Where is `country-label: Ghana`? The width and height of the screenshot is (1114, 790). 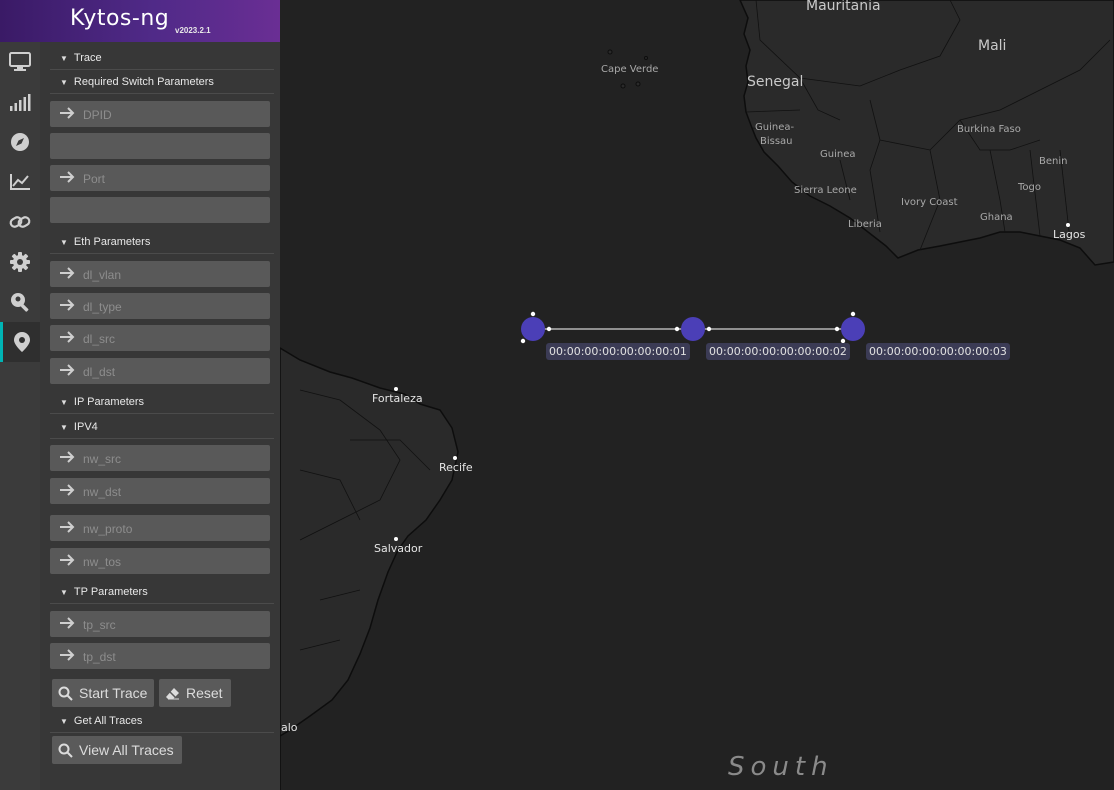
country-label: Ghana is located at coordinates (996, 217).